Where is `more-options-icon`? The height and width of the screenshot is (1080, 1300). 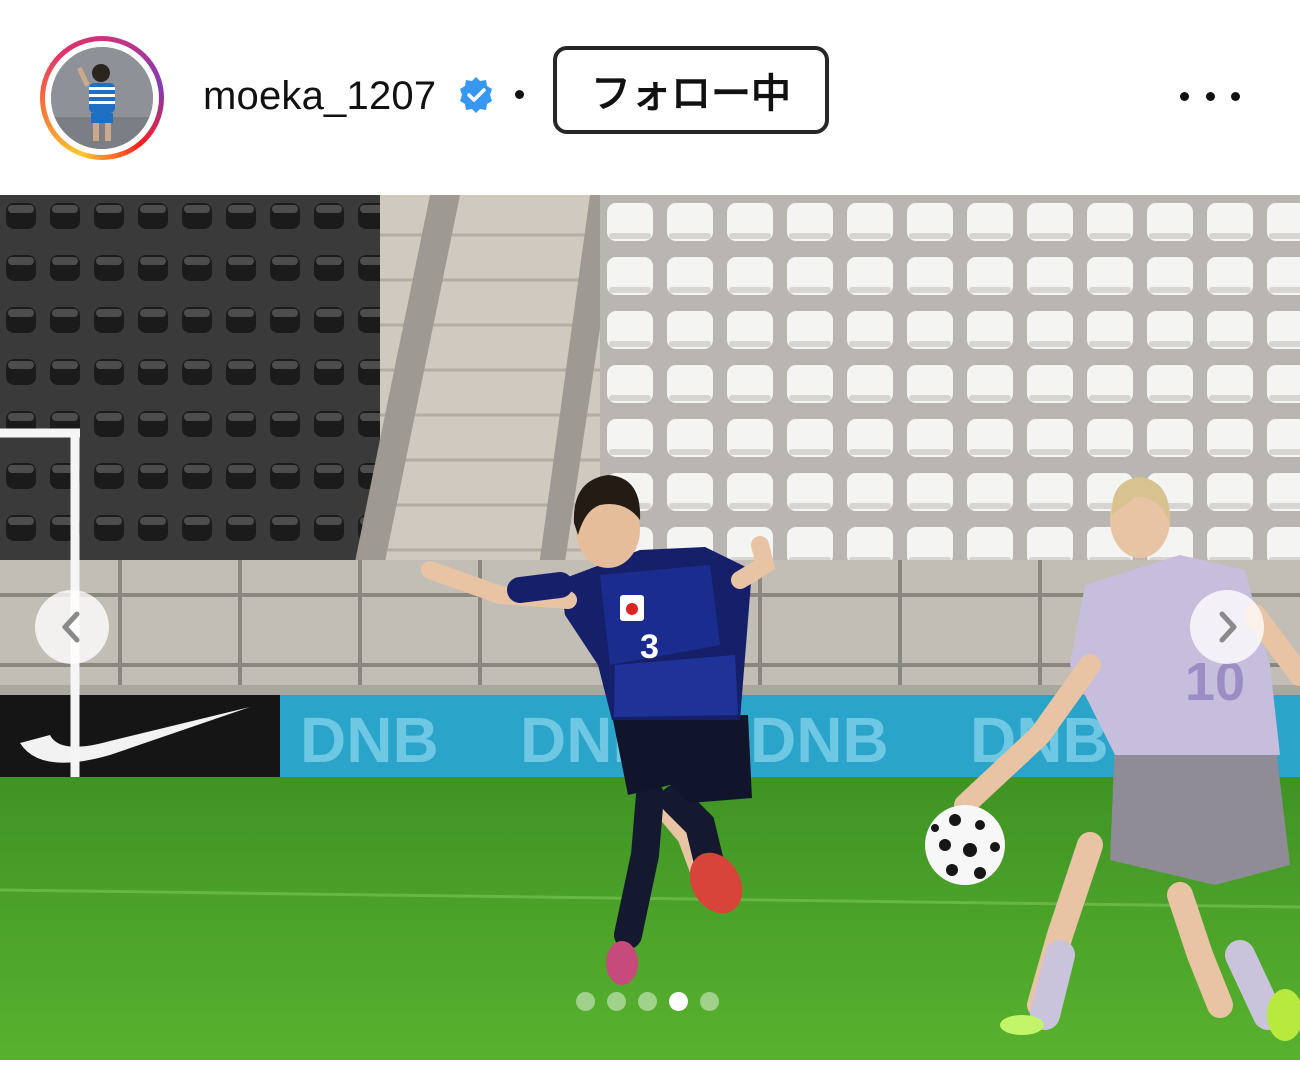 more-options-icon is located at coordinates (1210, 96).